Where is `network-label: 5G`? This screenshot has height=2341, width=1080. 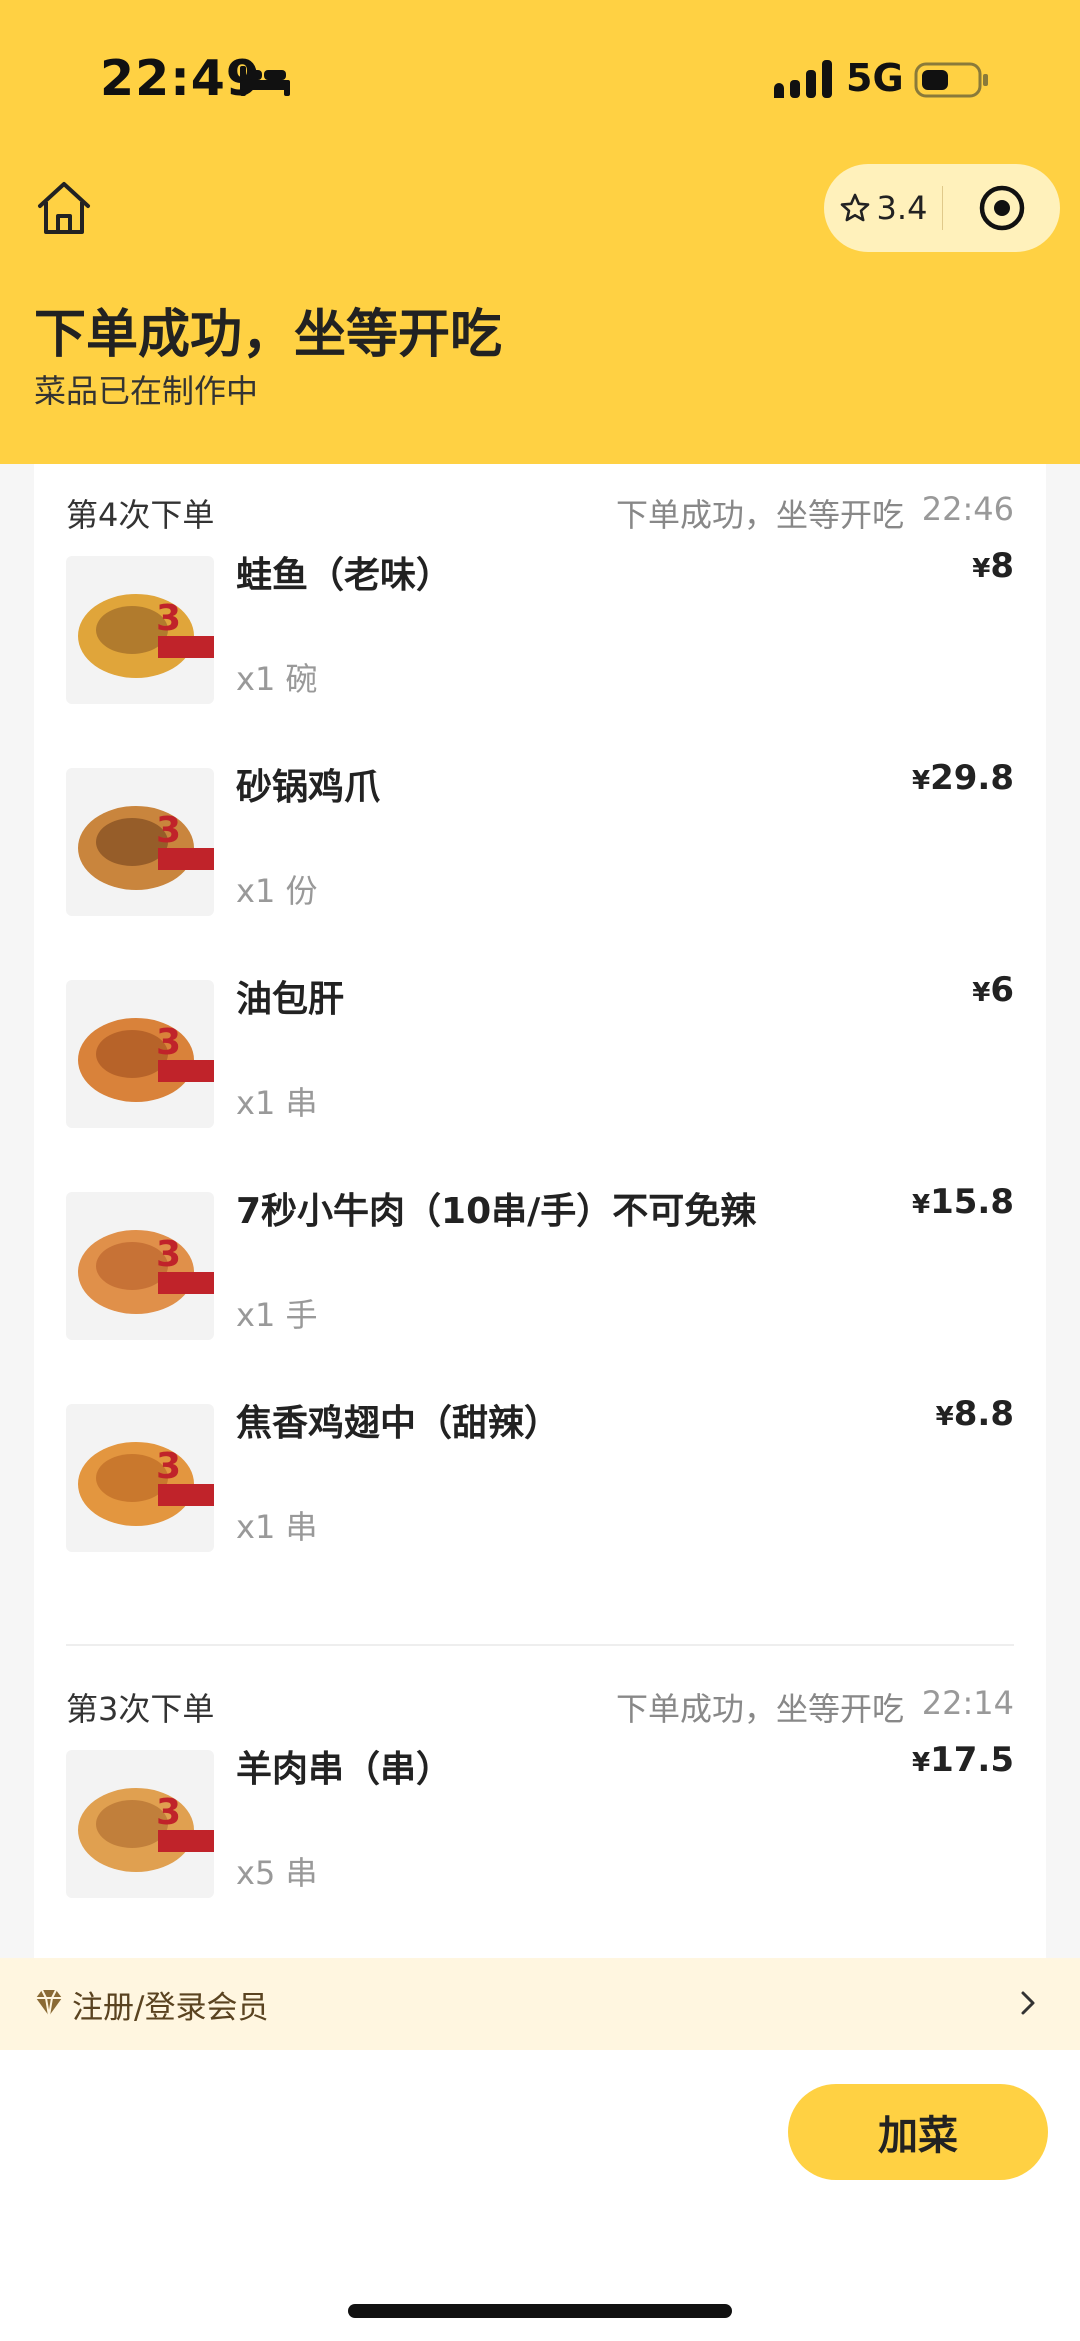 network-label: 5G is located at coordinates (875, 78).